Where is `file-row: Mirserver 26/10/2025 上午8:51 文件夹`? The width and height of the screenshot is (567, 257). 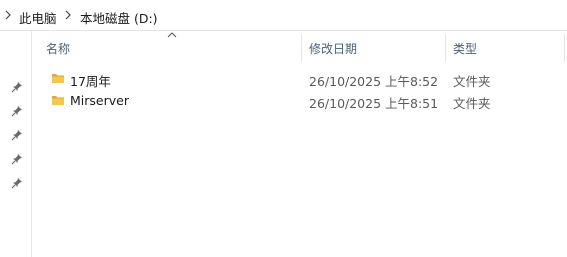
file-row: Mirserver 26/10/2025 上午8:51 文件夹 is located at coordinates (299, 101).